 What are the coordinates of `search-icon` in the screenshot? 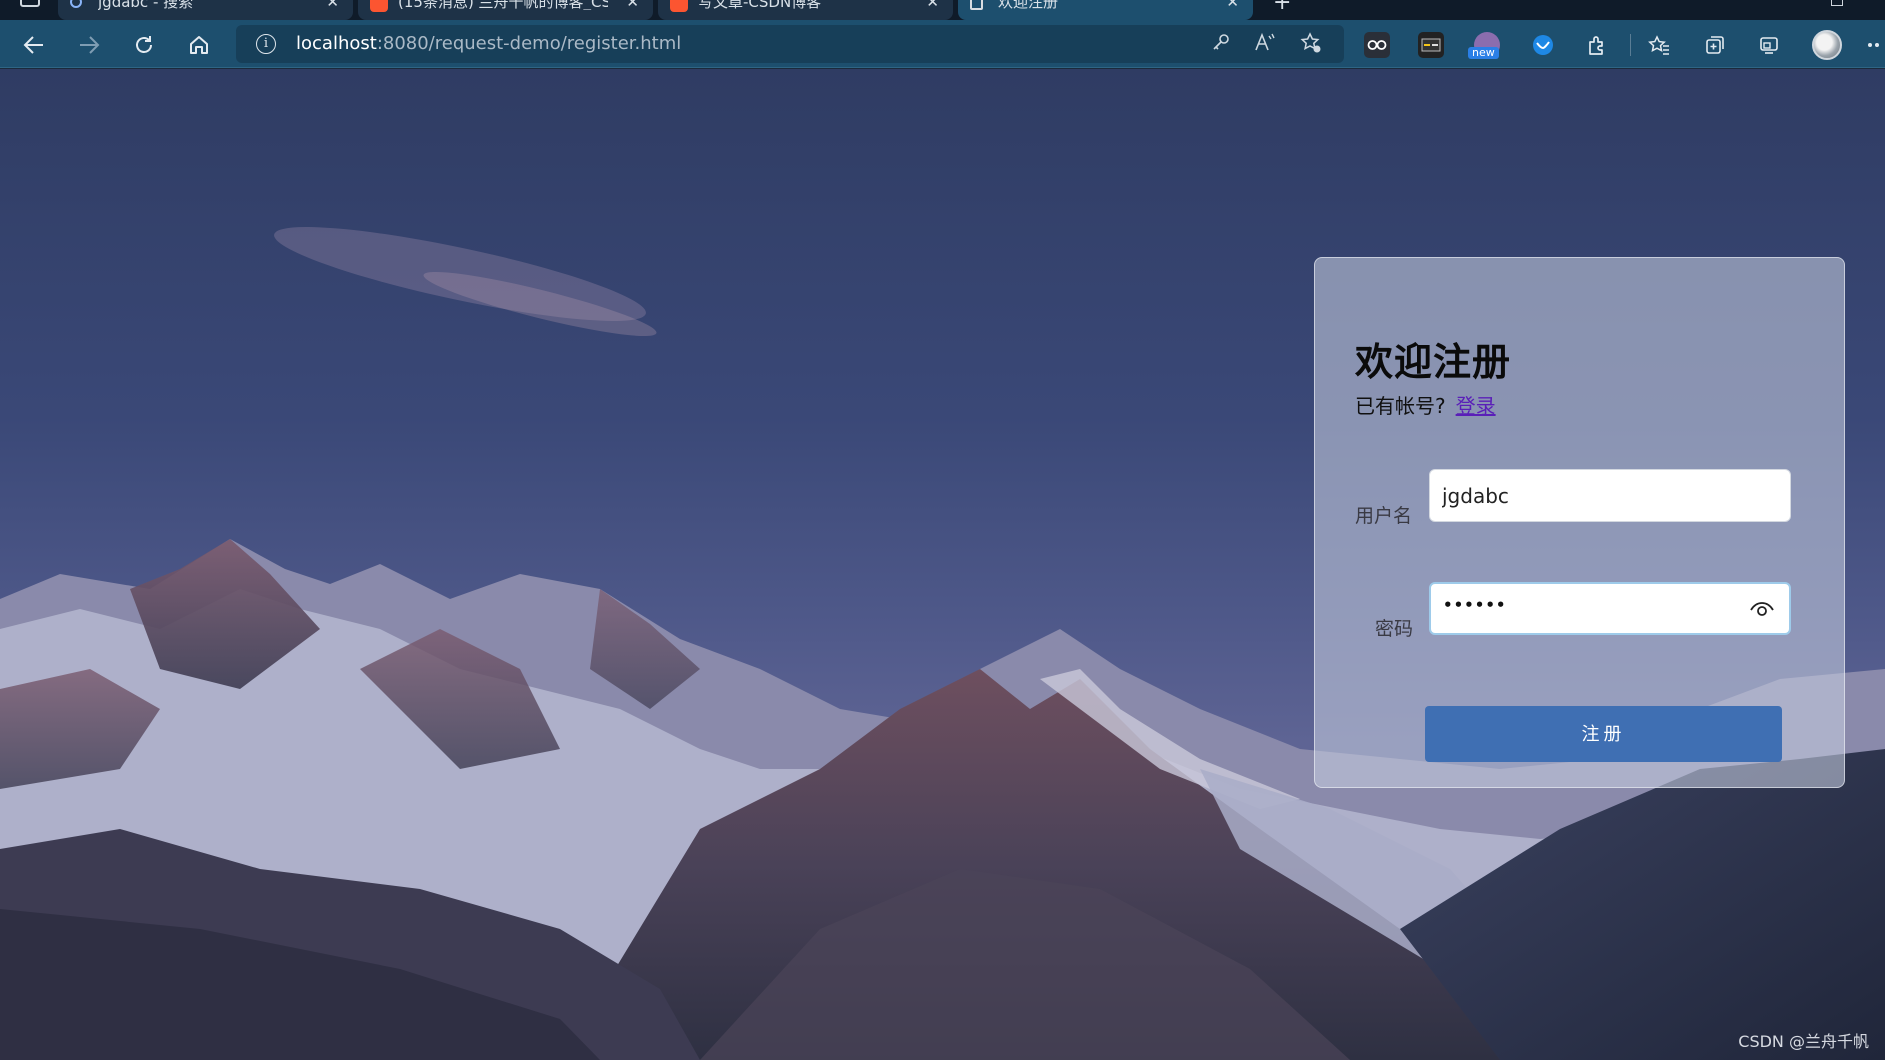 It's located at (76, 4).